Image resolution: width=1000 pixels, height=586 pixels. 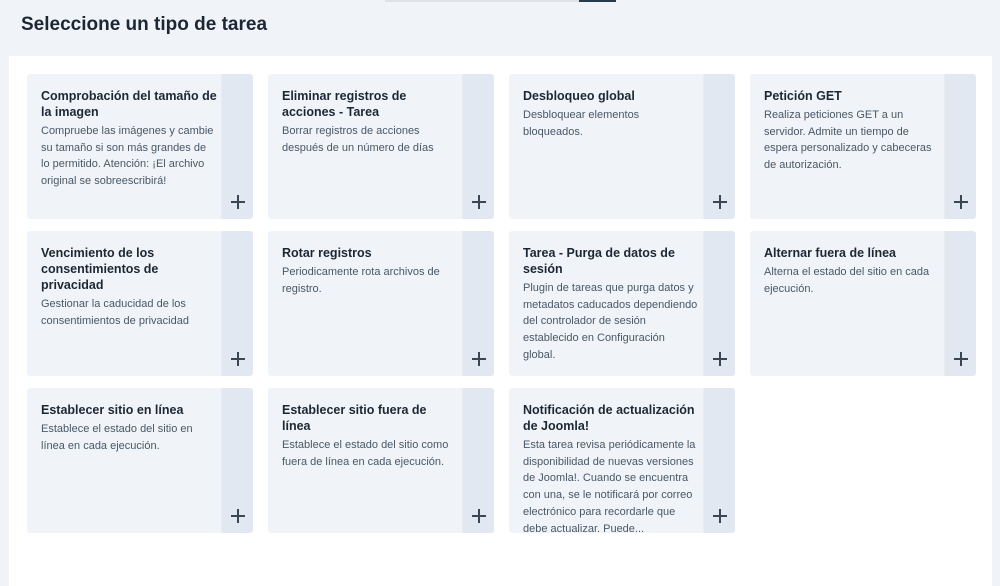 What do you see at coordinates (599, 261) in the screenshot?
I see `card-title: Tarea - Purga de datos de sesión` at bounding box center [599, 261].